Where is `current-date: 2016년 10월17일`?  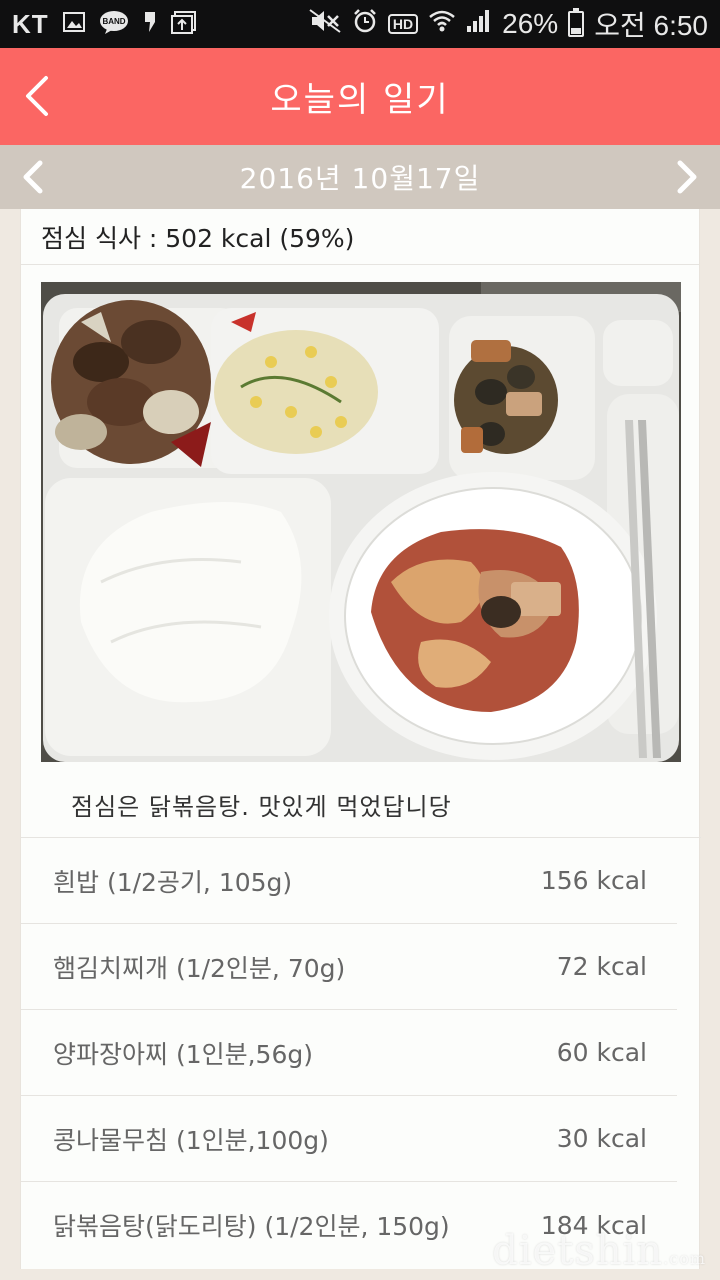
current-date: 2016년 10월17일 is located at coordinates (360, 178).